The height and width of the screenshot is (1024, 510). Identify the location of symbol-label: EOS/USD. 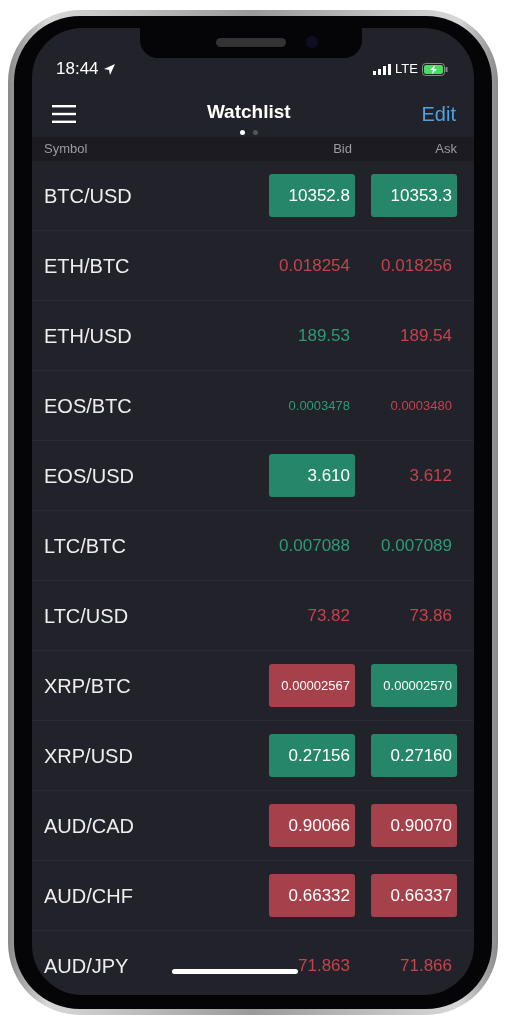
(156, 475).